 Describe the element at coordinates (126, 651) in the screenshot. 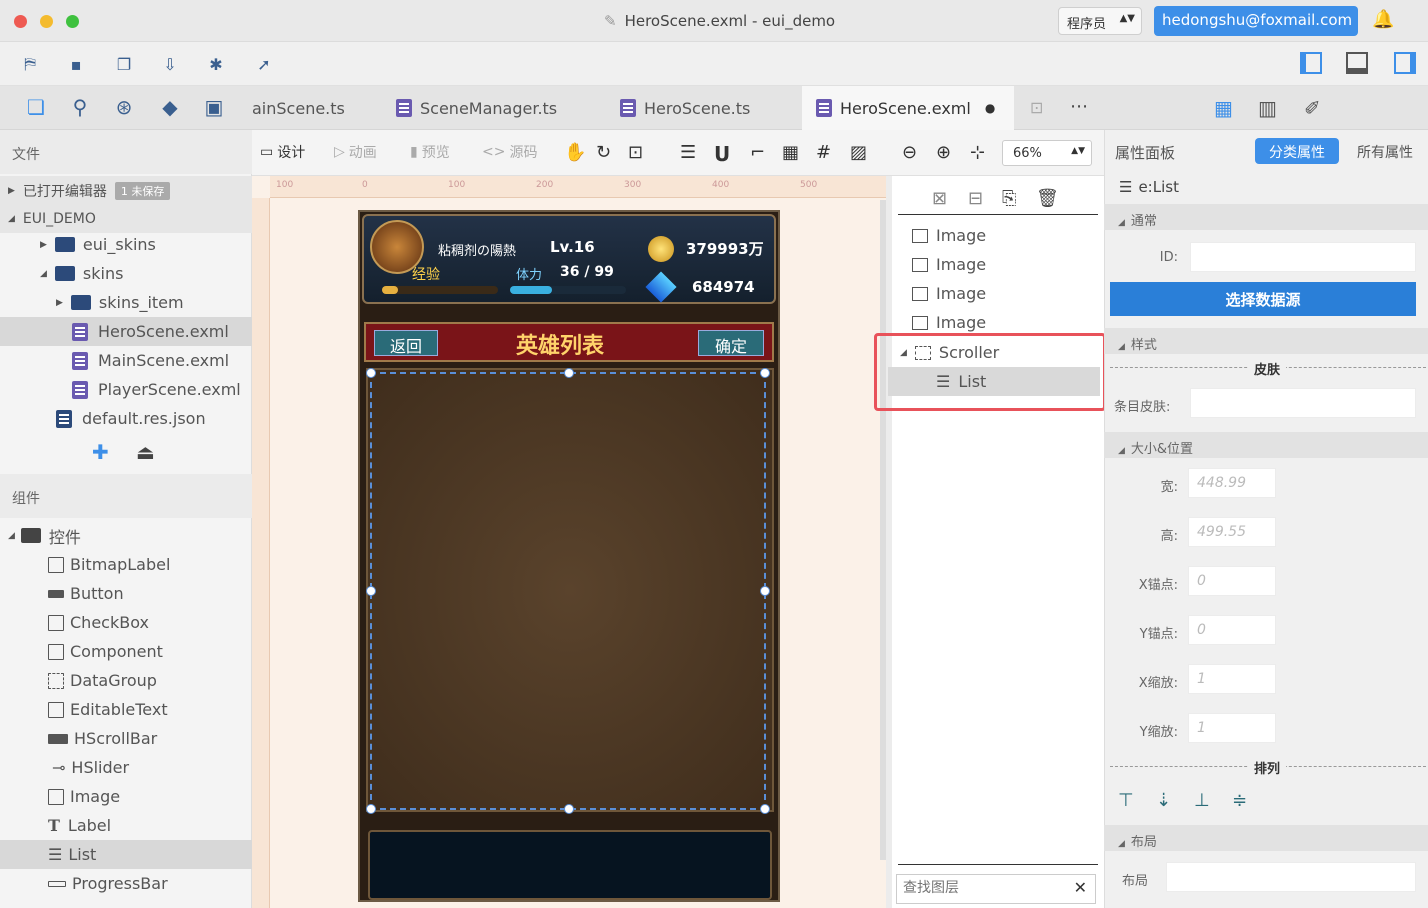

I see `component-component: Component` at that location.